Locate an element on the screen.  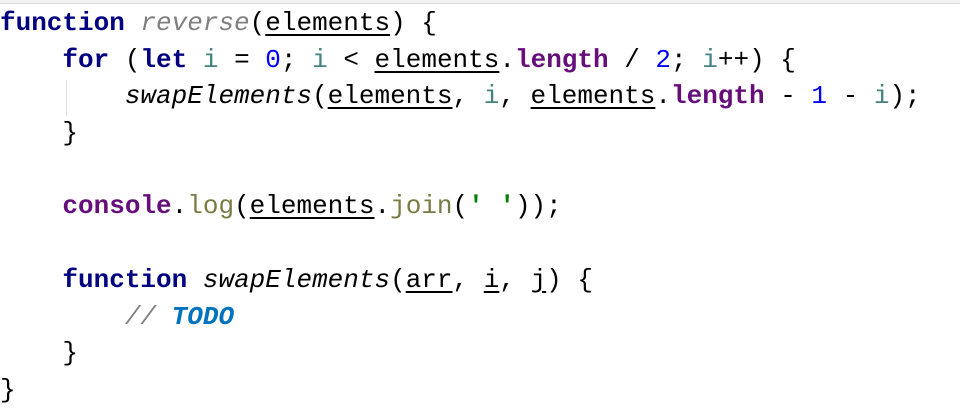
code-token-str: ' ' is located at coordinates (491, 206).